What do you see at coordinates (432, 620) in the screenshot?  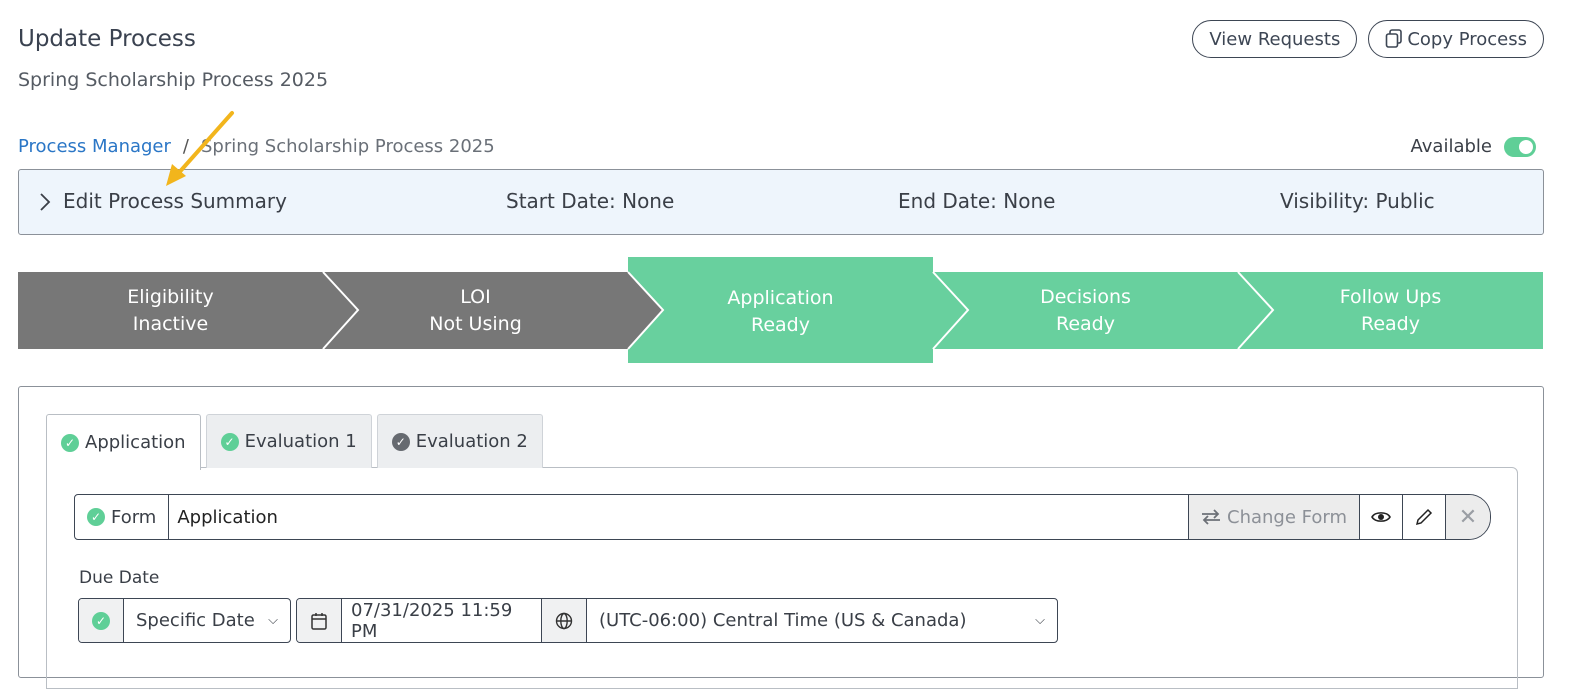 I see `due-date-value: 07/31/2025 11:59 PM` at bounding box center [432, 620].